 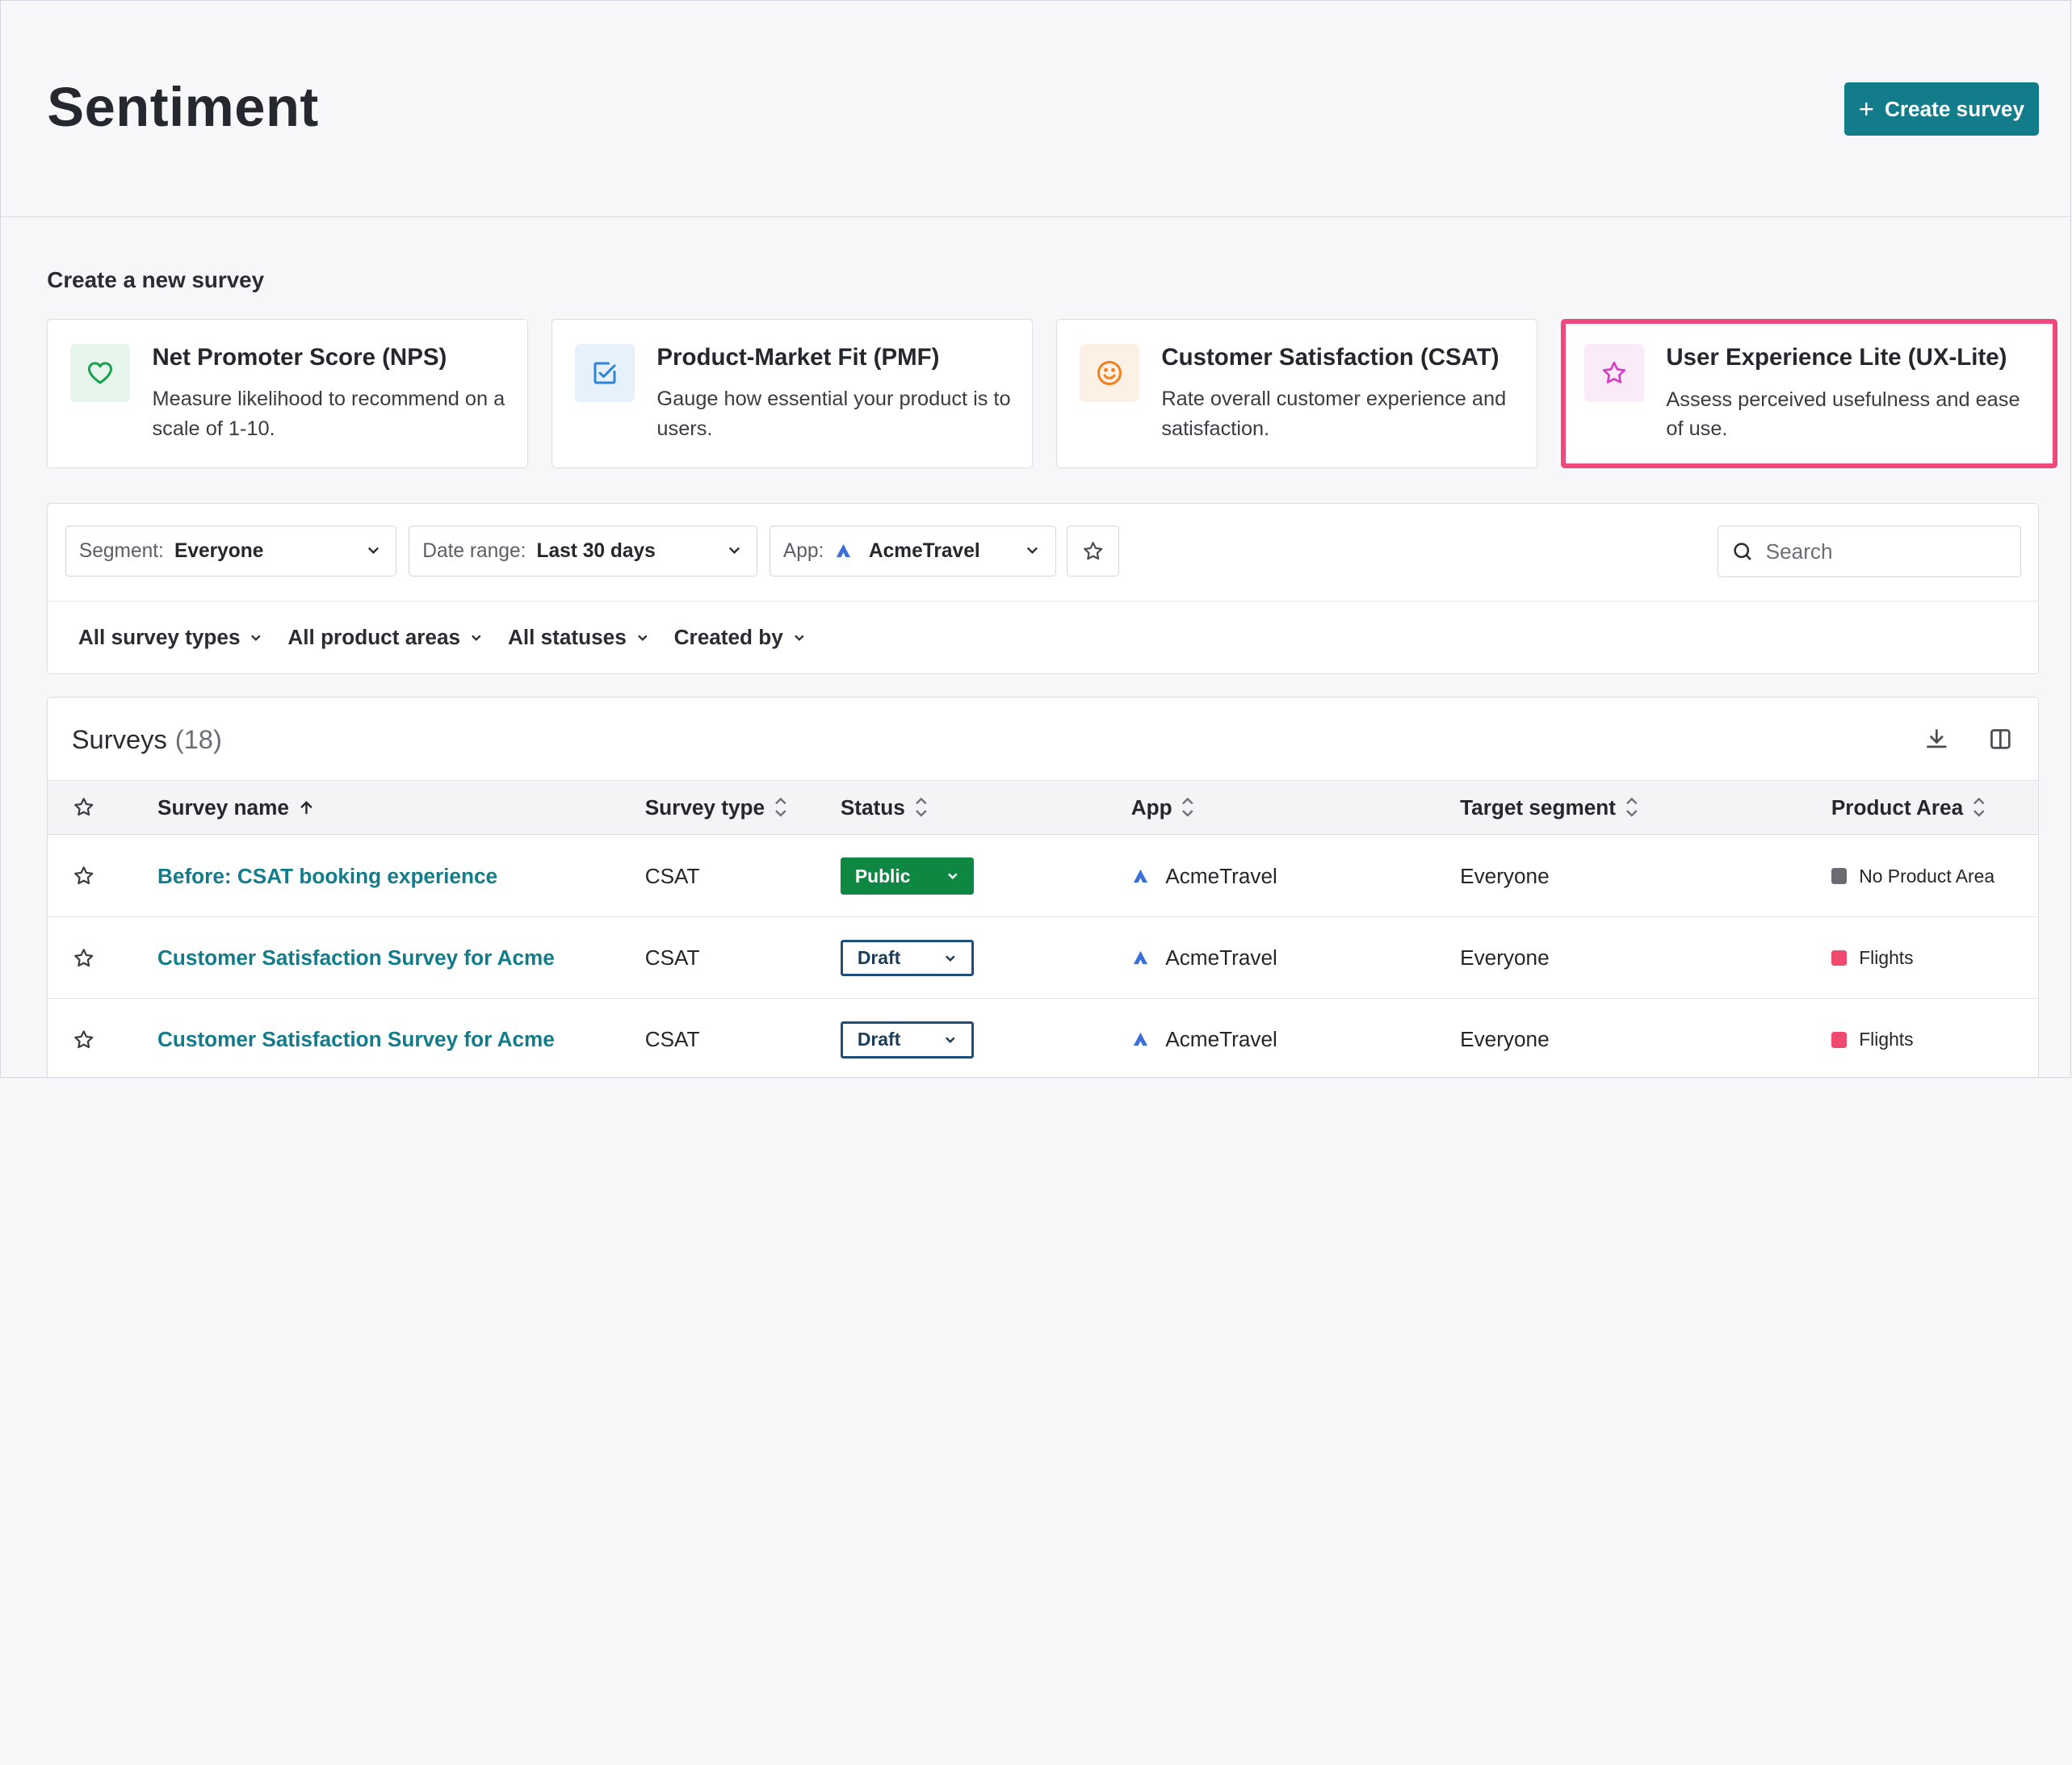 I want to click on column-survey-name: Survey name, so click(x=236, y=808).